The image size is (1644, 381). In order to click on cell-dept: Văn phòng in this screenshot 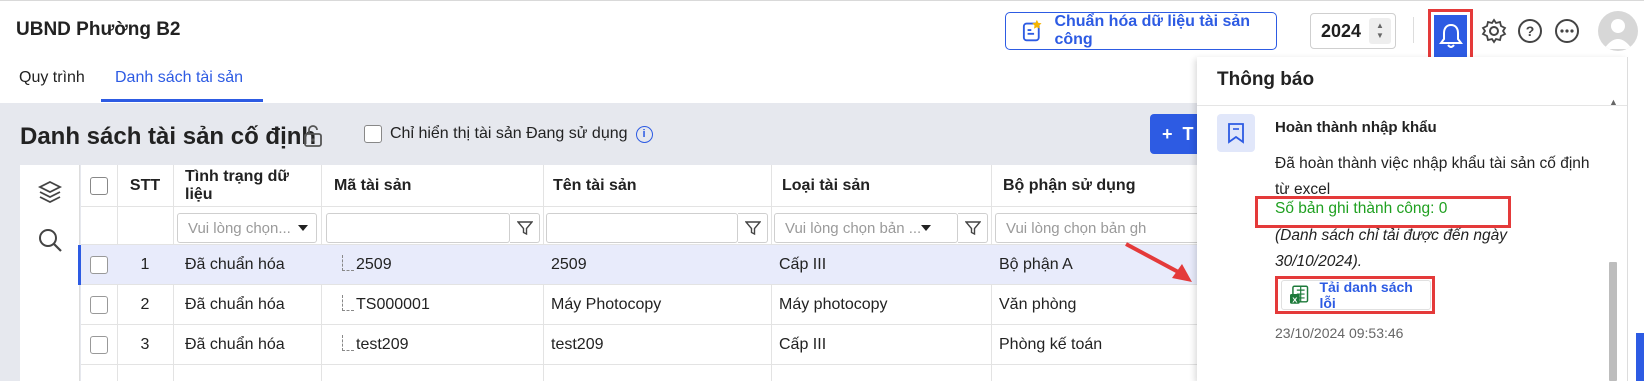, I will do `click(1038, 304)`.